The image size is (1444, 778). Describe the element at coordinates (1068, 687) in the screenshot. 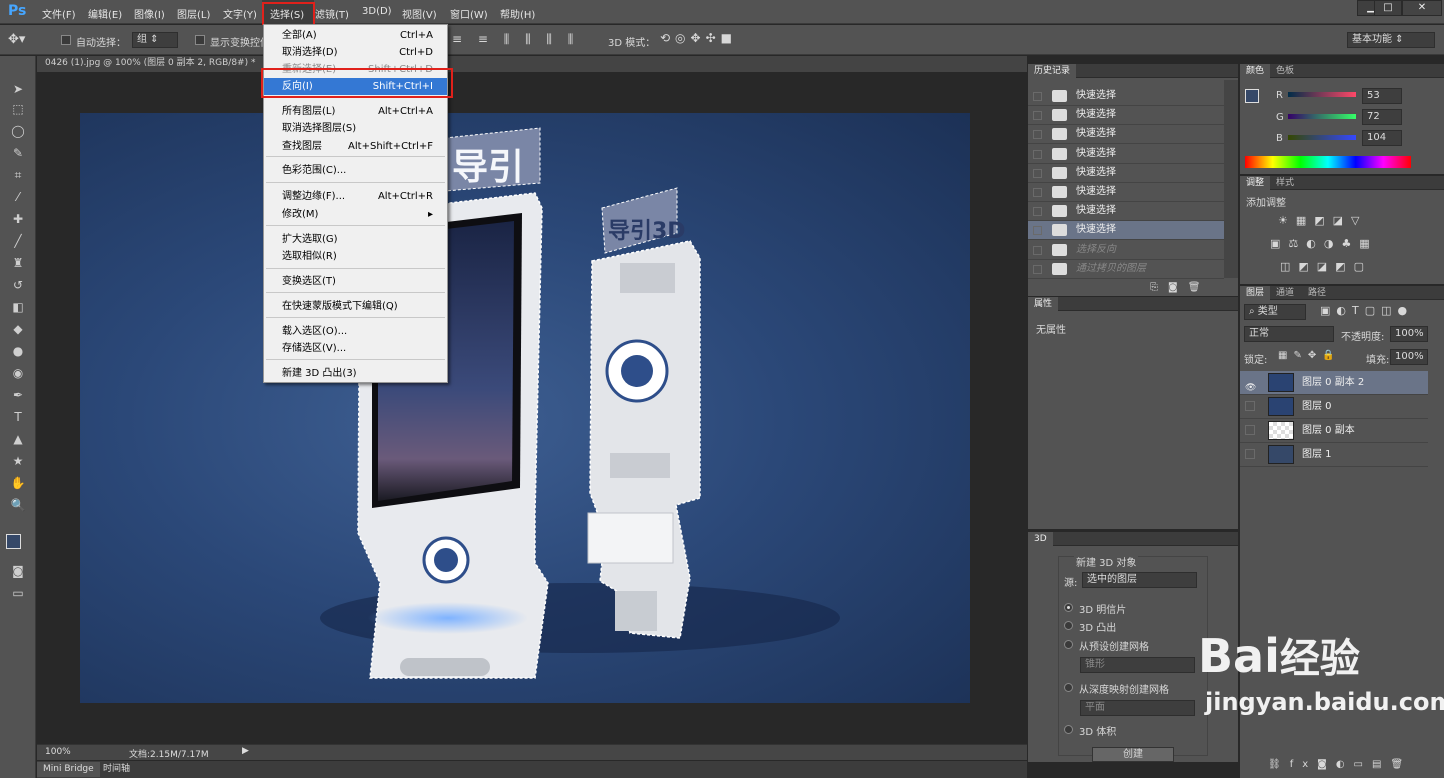

I see `radio-depth-map` at that location.